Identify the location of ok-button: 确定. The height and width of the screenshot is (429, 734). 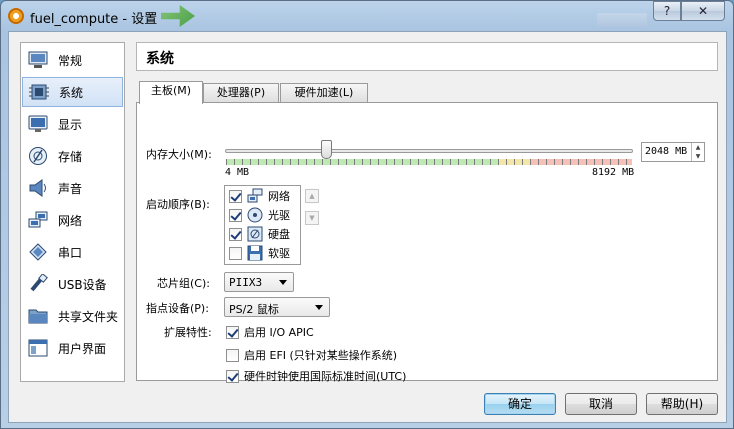
(520, 404).